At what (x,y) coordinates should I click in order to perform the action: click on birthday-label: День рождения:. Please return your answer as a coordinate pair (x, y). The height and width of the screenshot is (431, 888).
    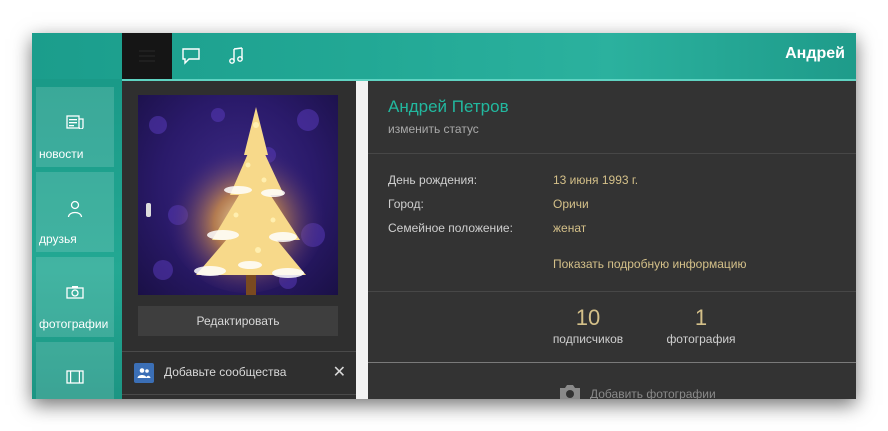
    Looking at the image, I should click on (433, 180).